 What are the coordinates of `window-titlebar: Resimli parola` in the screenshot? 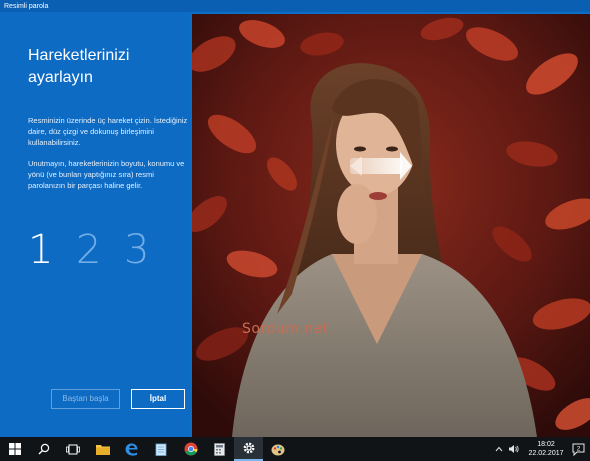 It's located at (295, 6).